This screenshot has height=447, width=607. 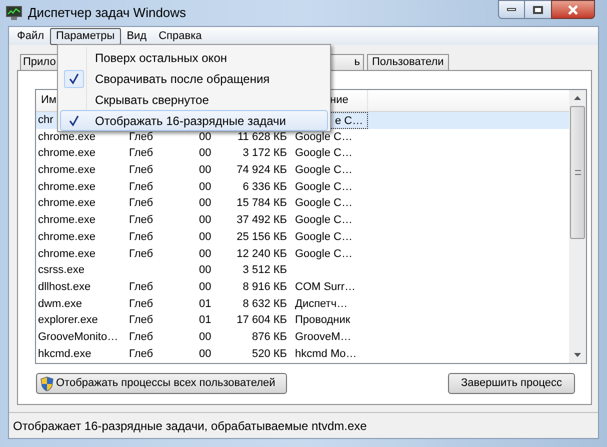 I want to click on table-cell: csrss.exe, so click(x=61, y=270).